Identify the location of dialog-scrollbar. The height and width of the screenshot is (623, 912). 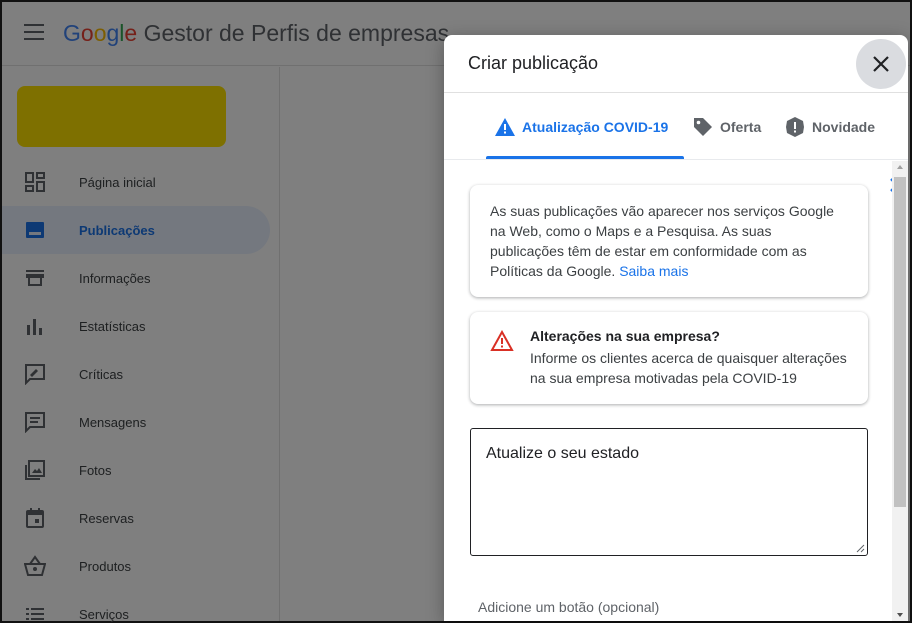
(900, 391).